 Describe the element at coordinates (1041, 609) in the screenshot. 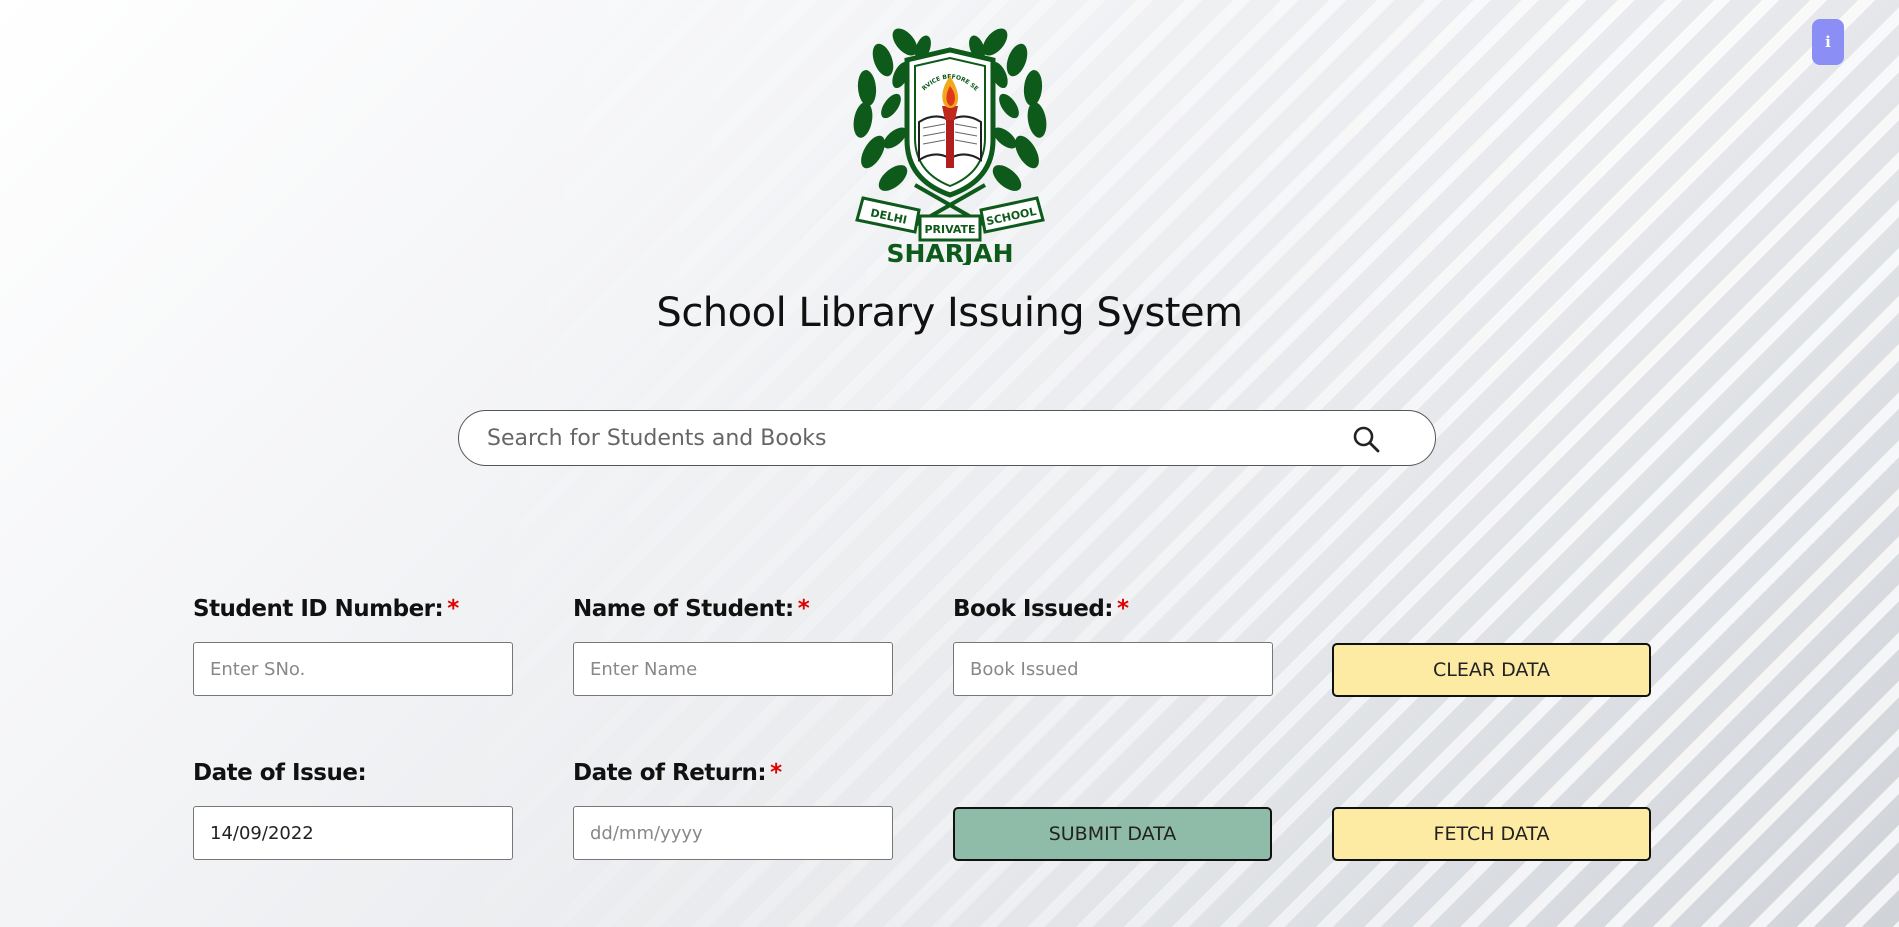

I see `book-issued-label: Book Issued: *` at that location.